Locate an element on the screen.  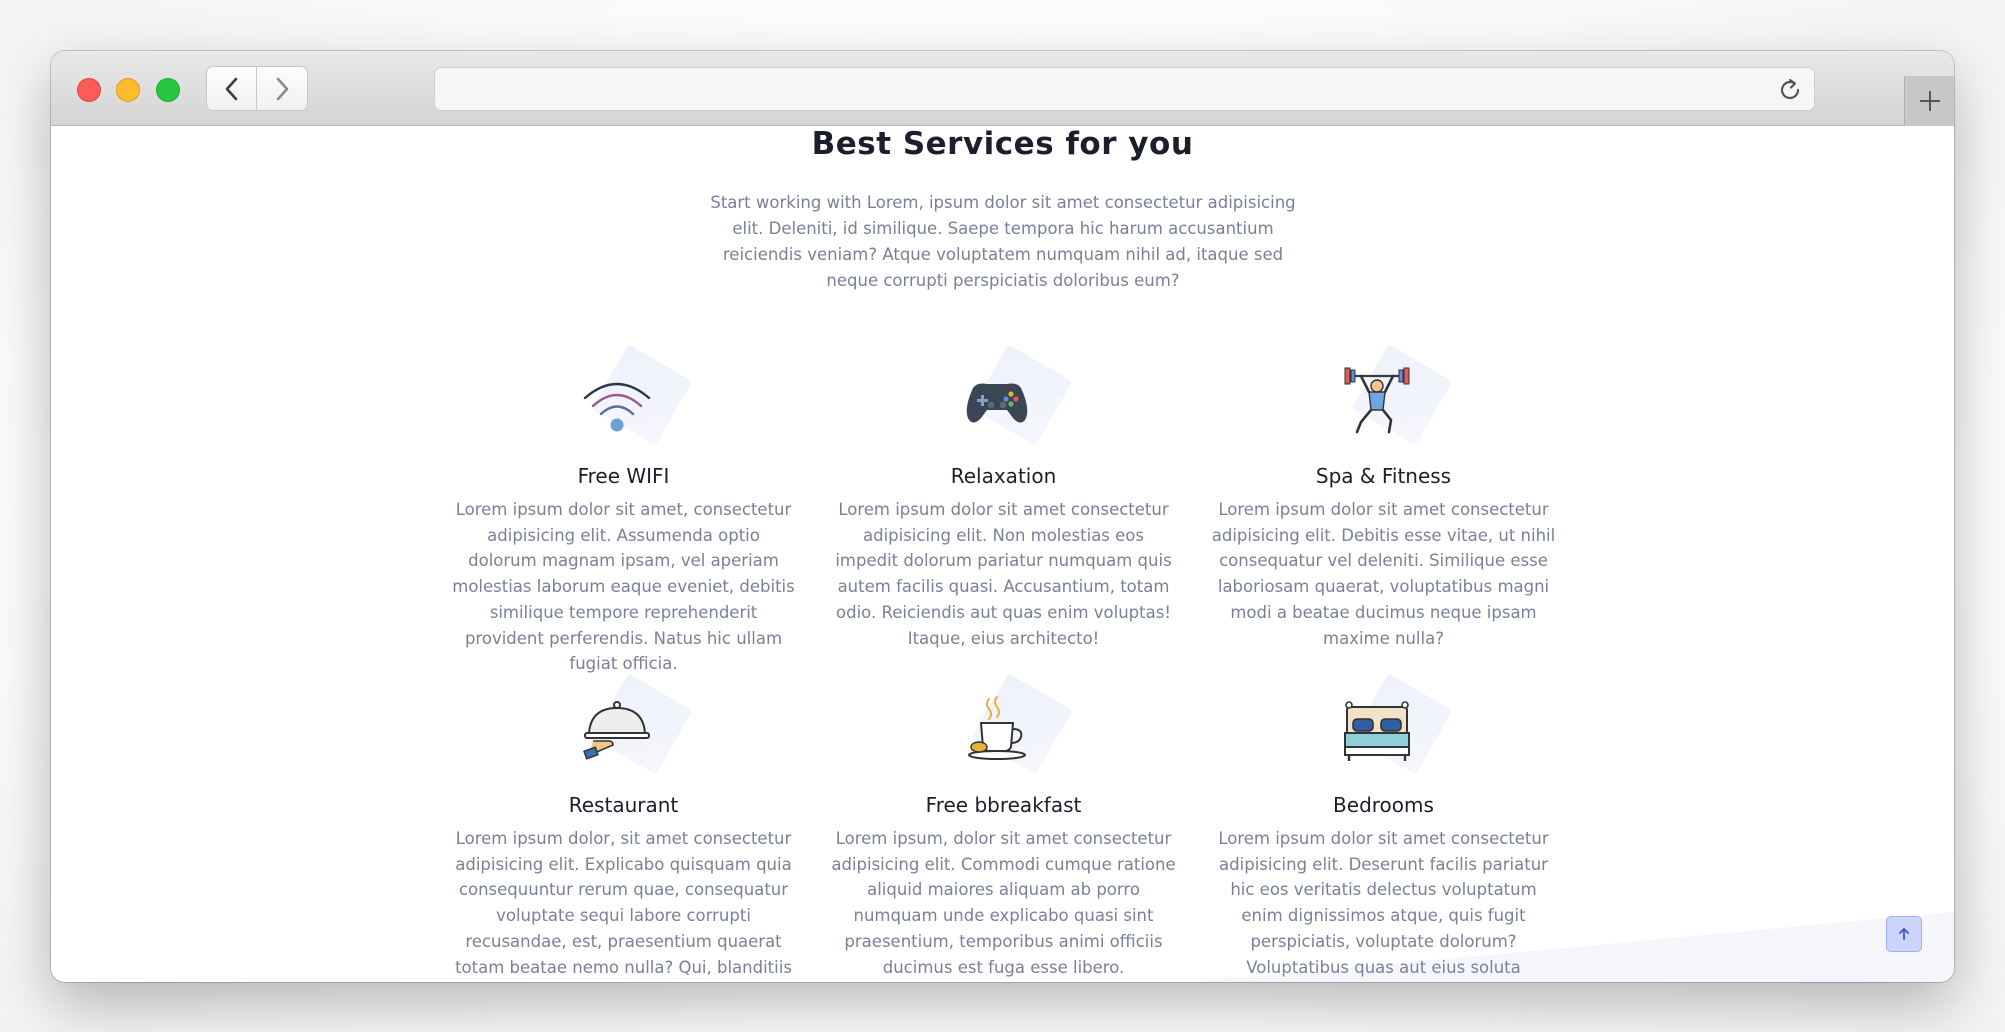
service-title: Bedrooms is located at coordinates (1383, 805).